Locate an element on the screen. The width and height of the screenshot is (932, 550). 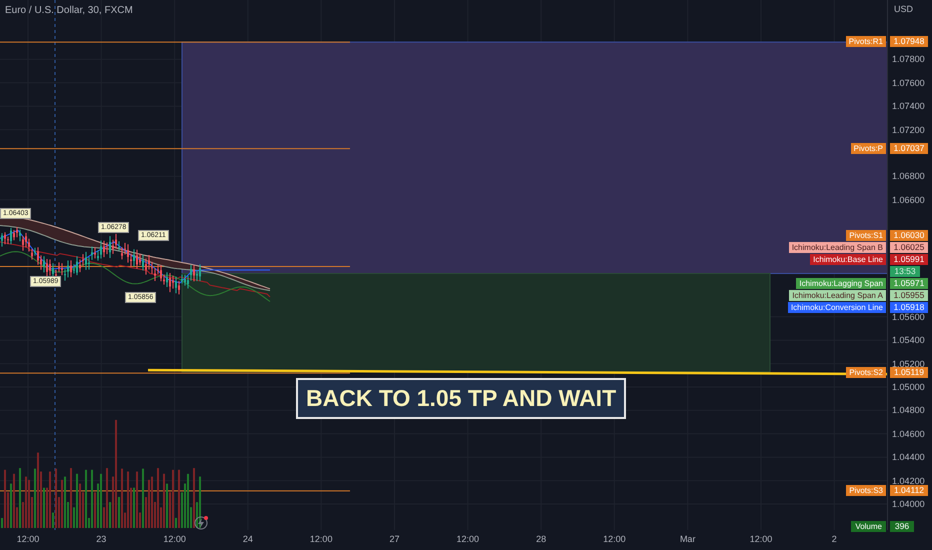
price-tick: 1.04600 is located at coordinates (908, 434).